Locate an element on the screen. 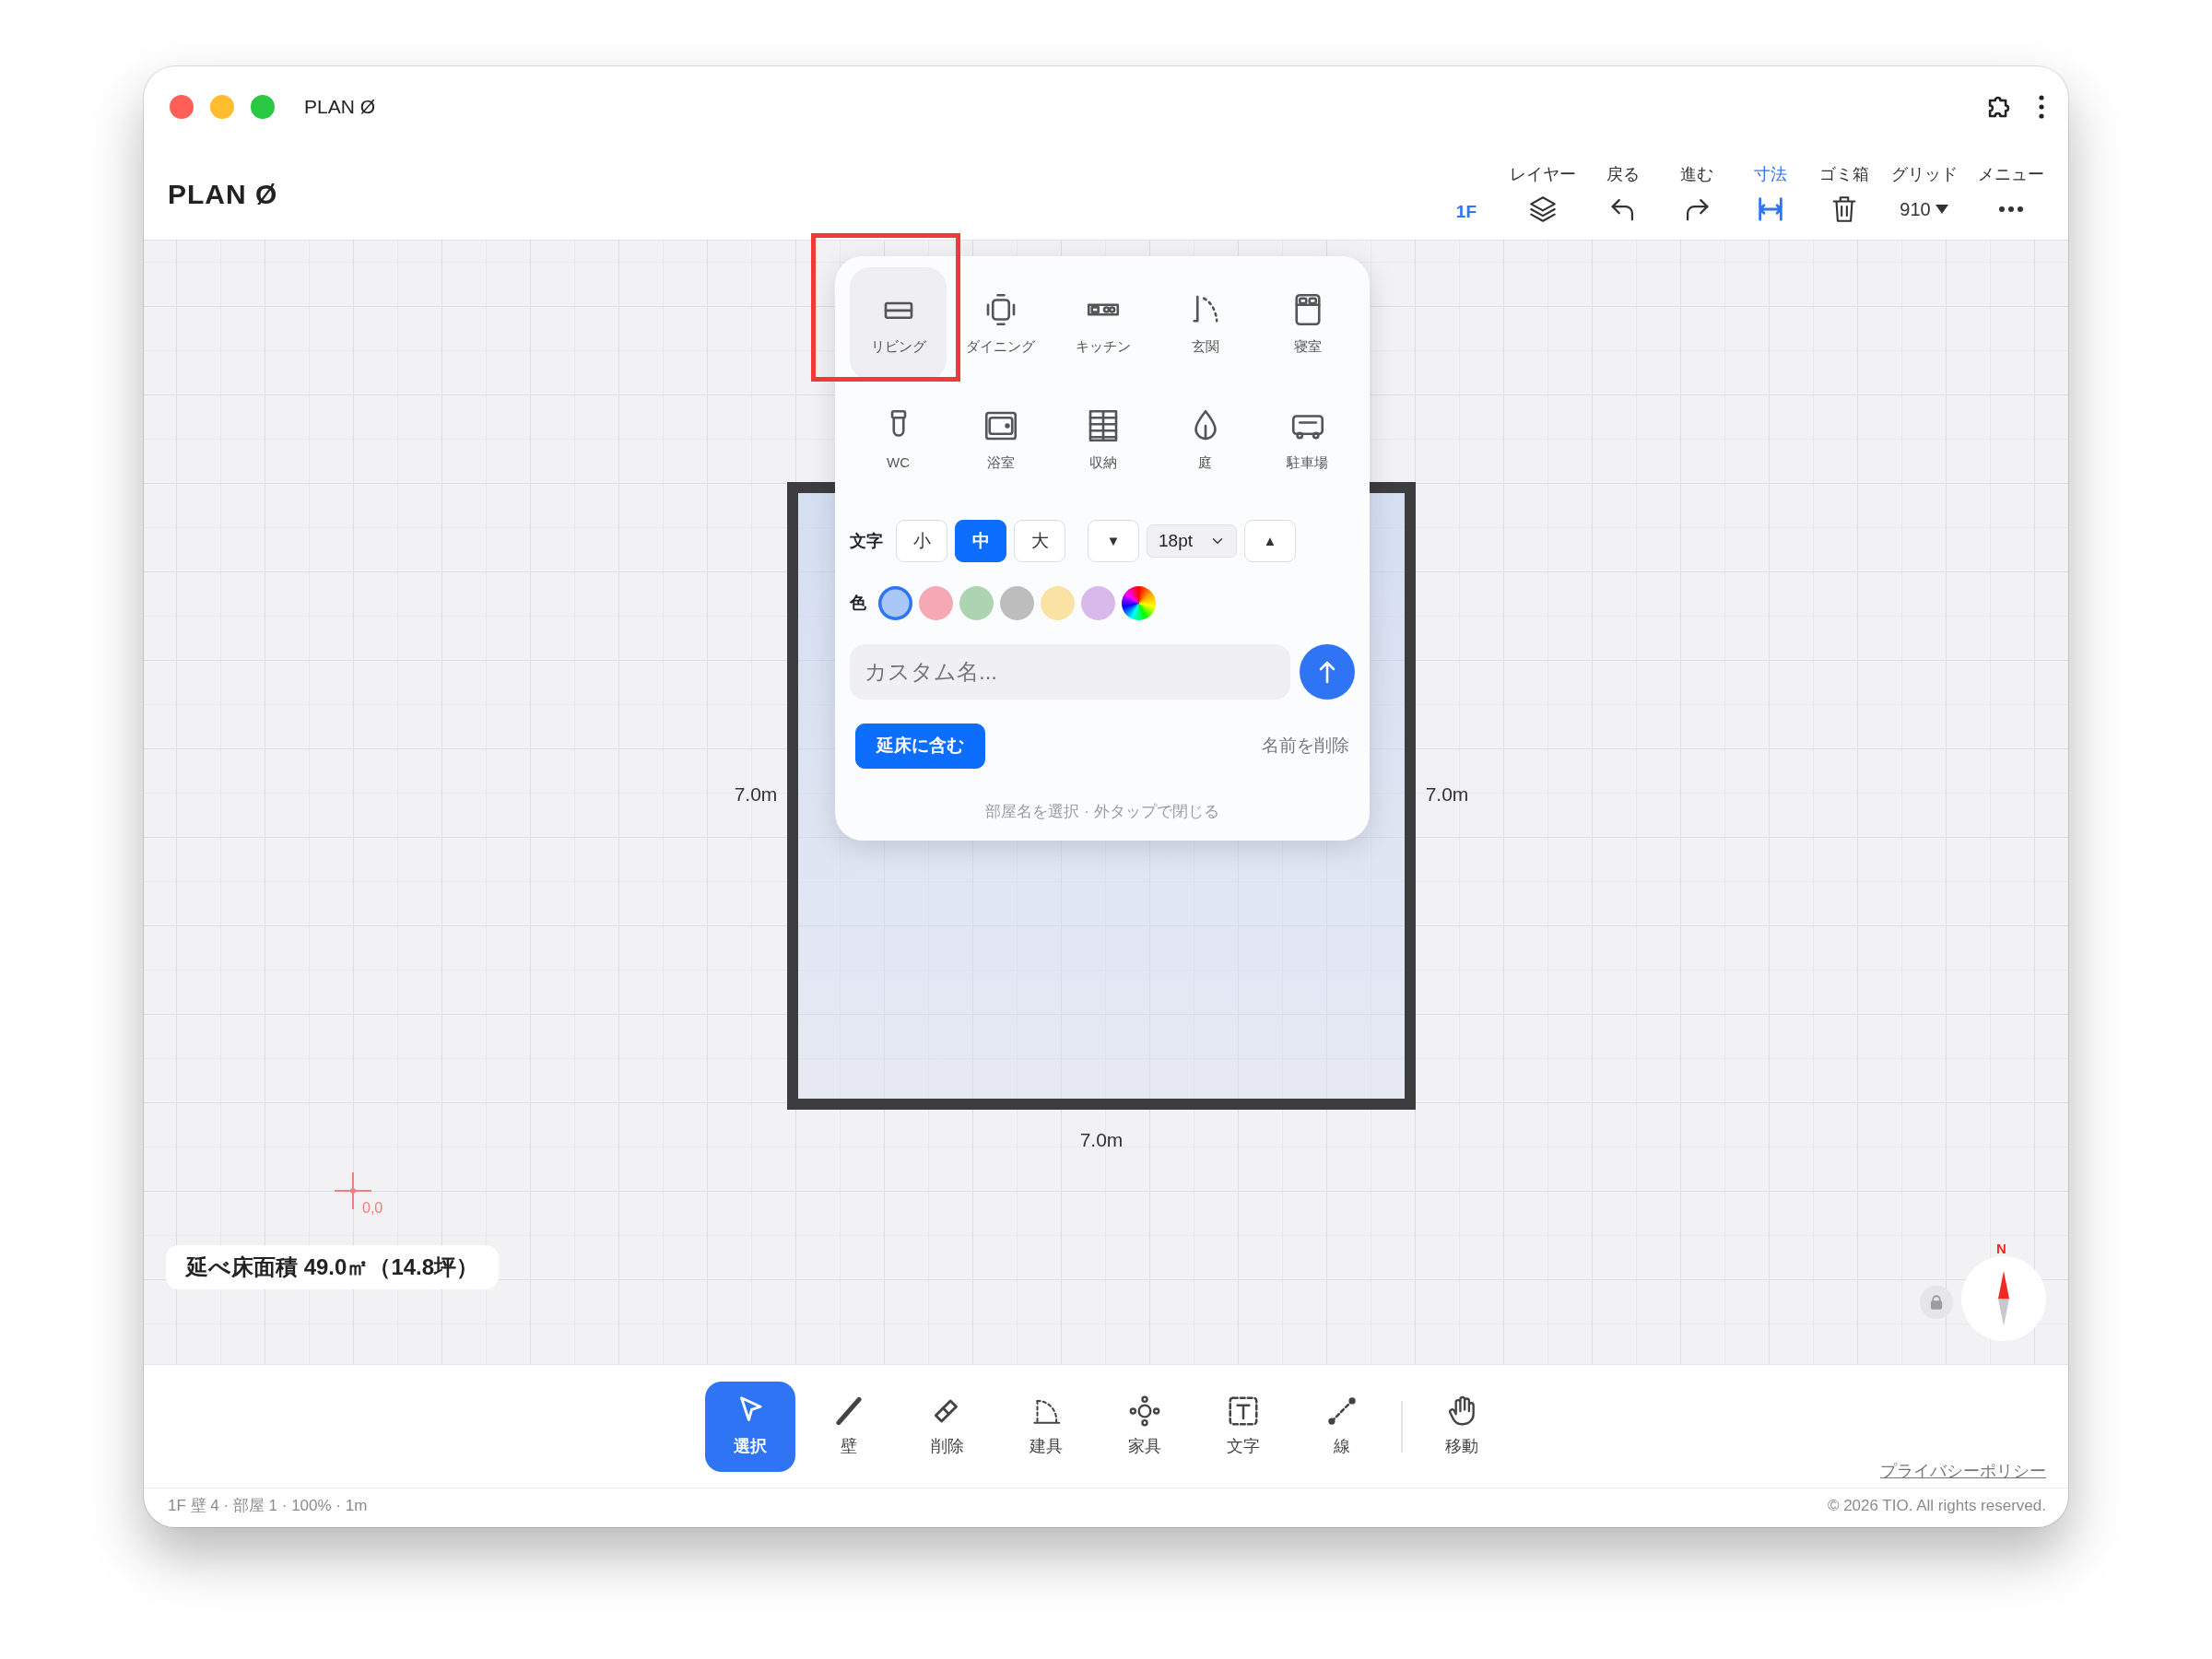  text-size-label: 文字 is located at coordinates (866, 541).